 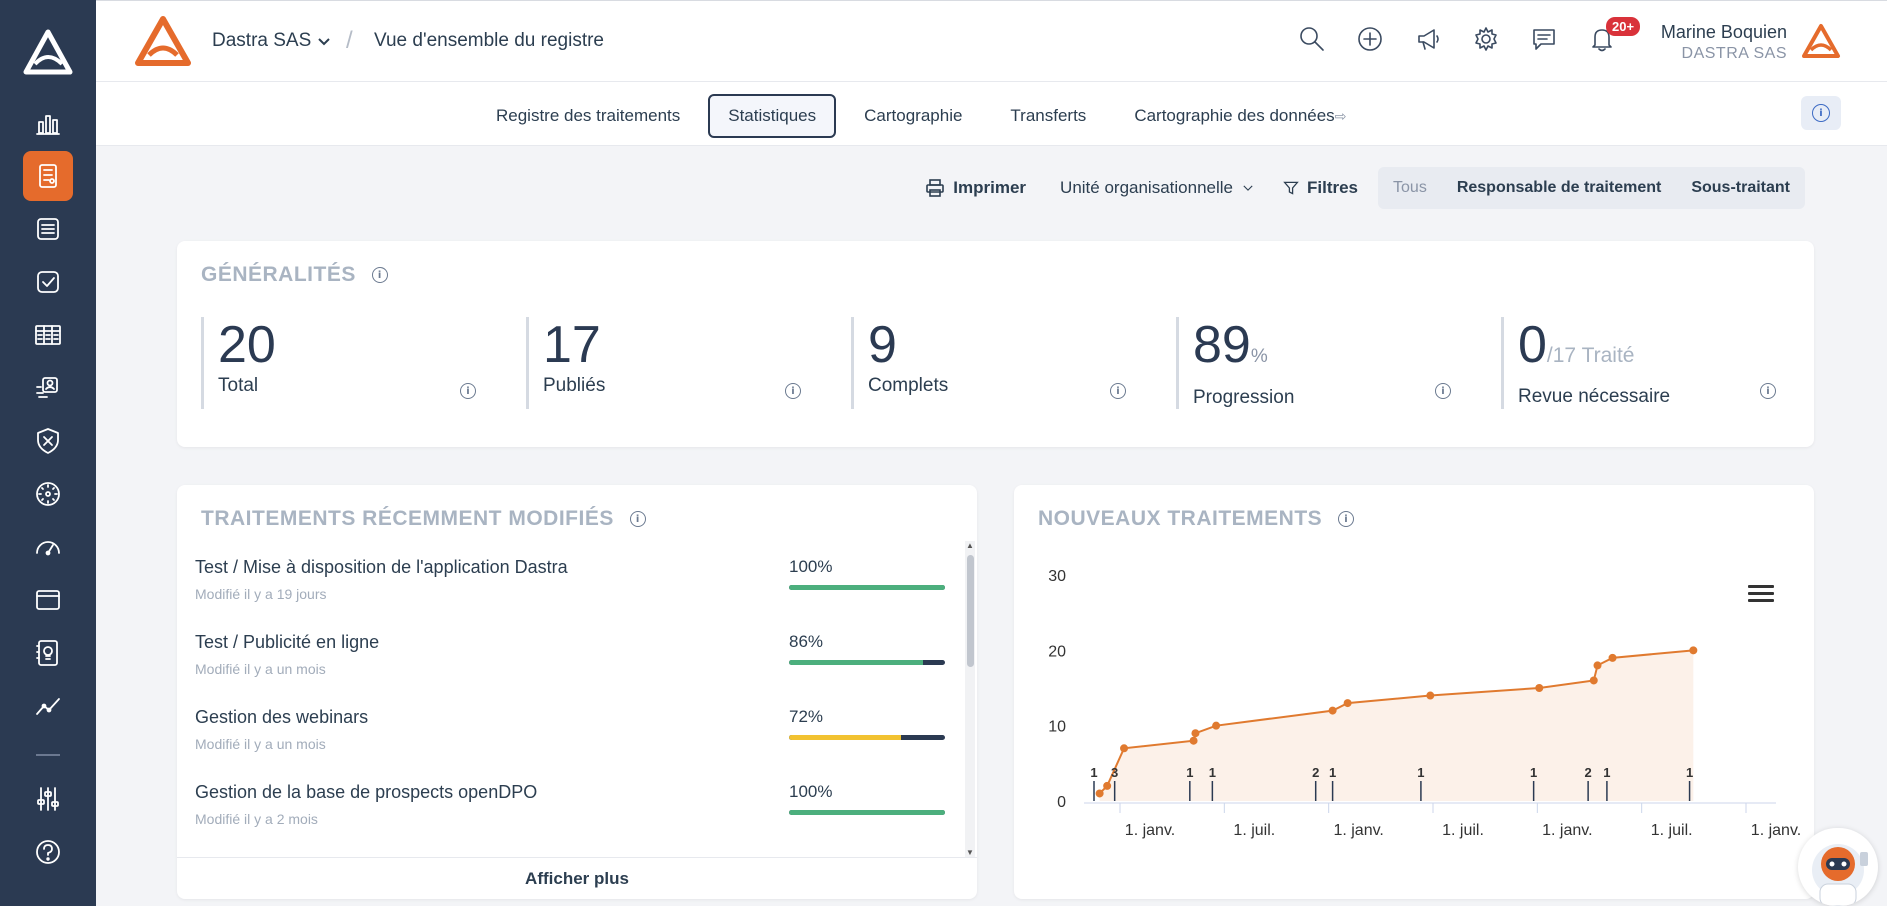 I want to click on sidebar-item-database, so click(x=48, y=229).